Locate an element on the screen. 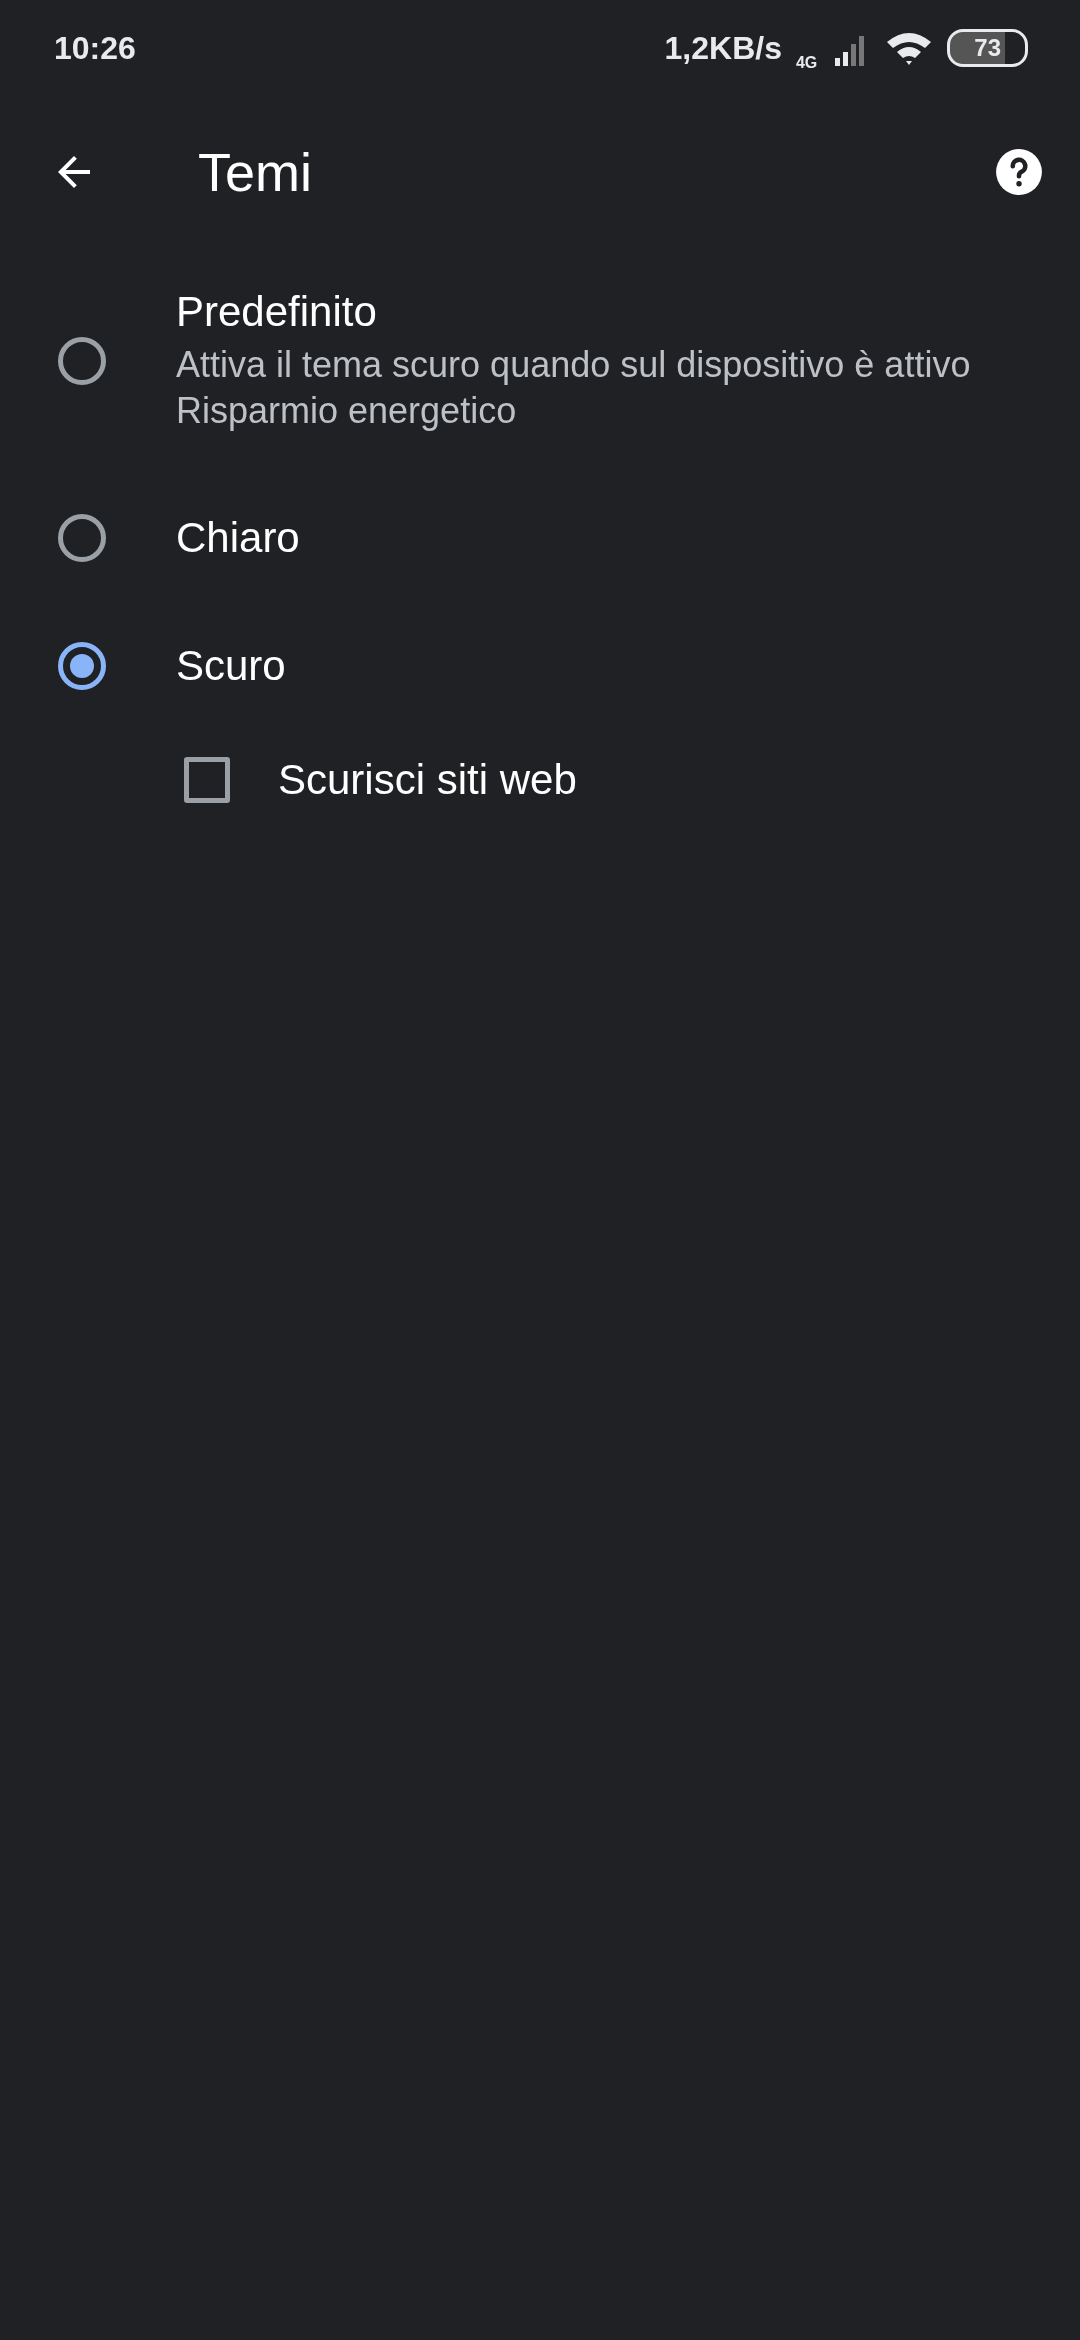 This screenshot has height=2340, width=1080. wifi-icon is located at coordinates (909, 48).